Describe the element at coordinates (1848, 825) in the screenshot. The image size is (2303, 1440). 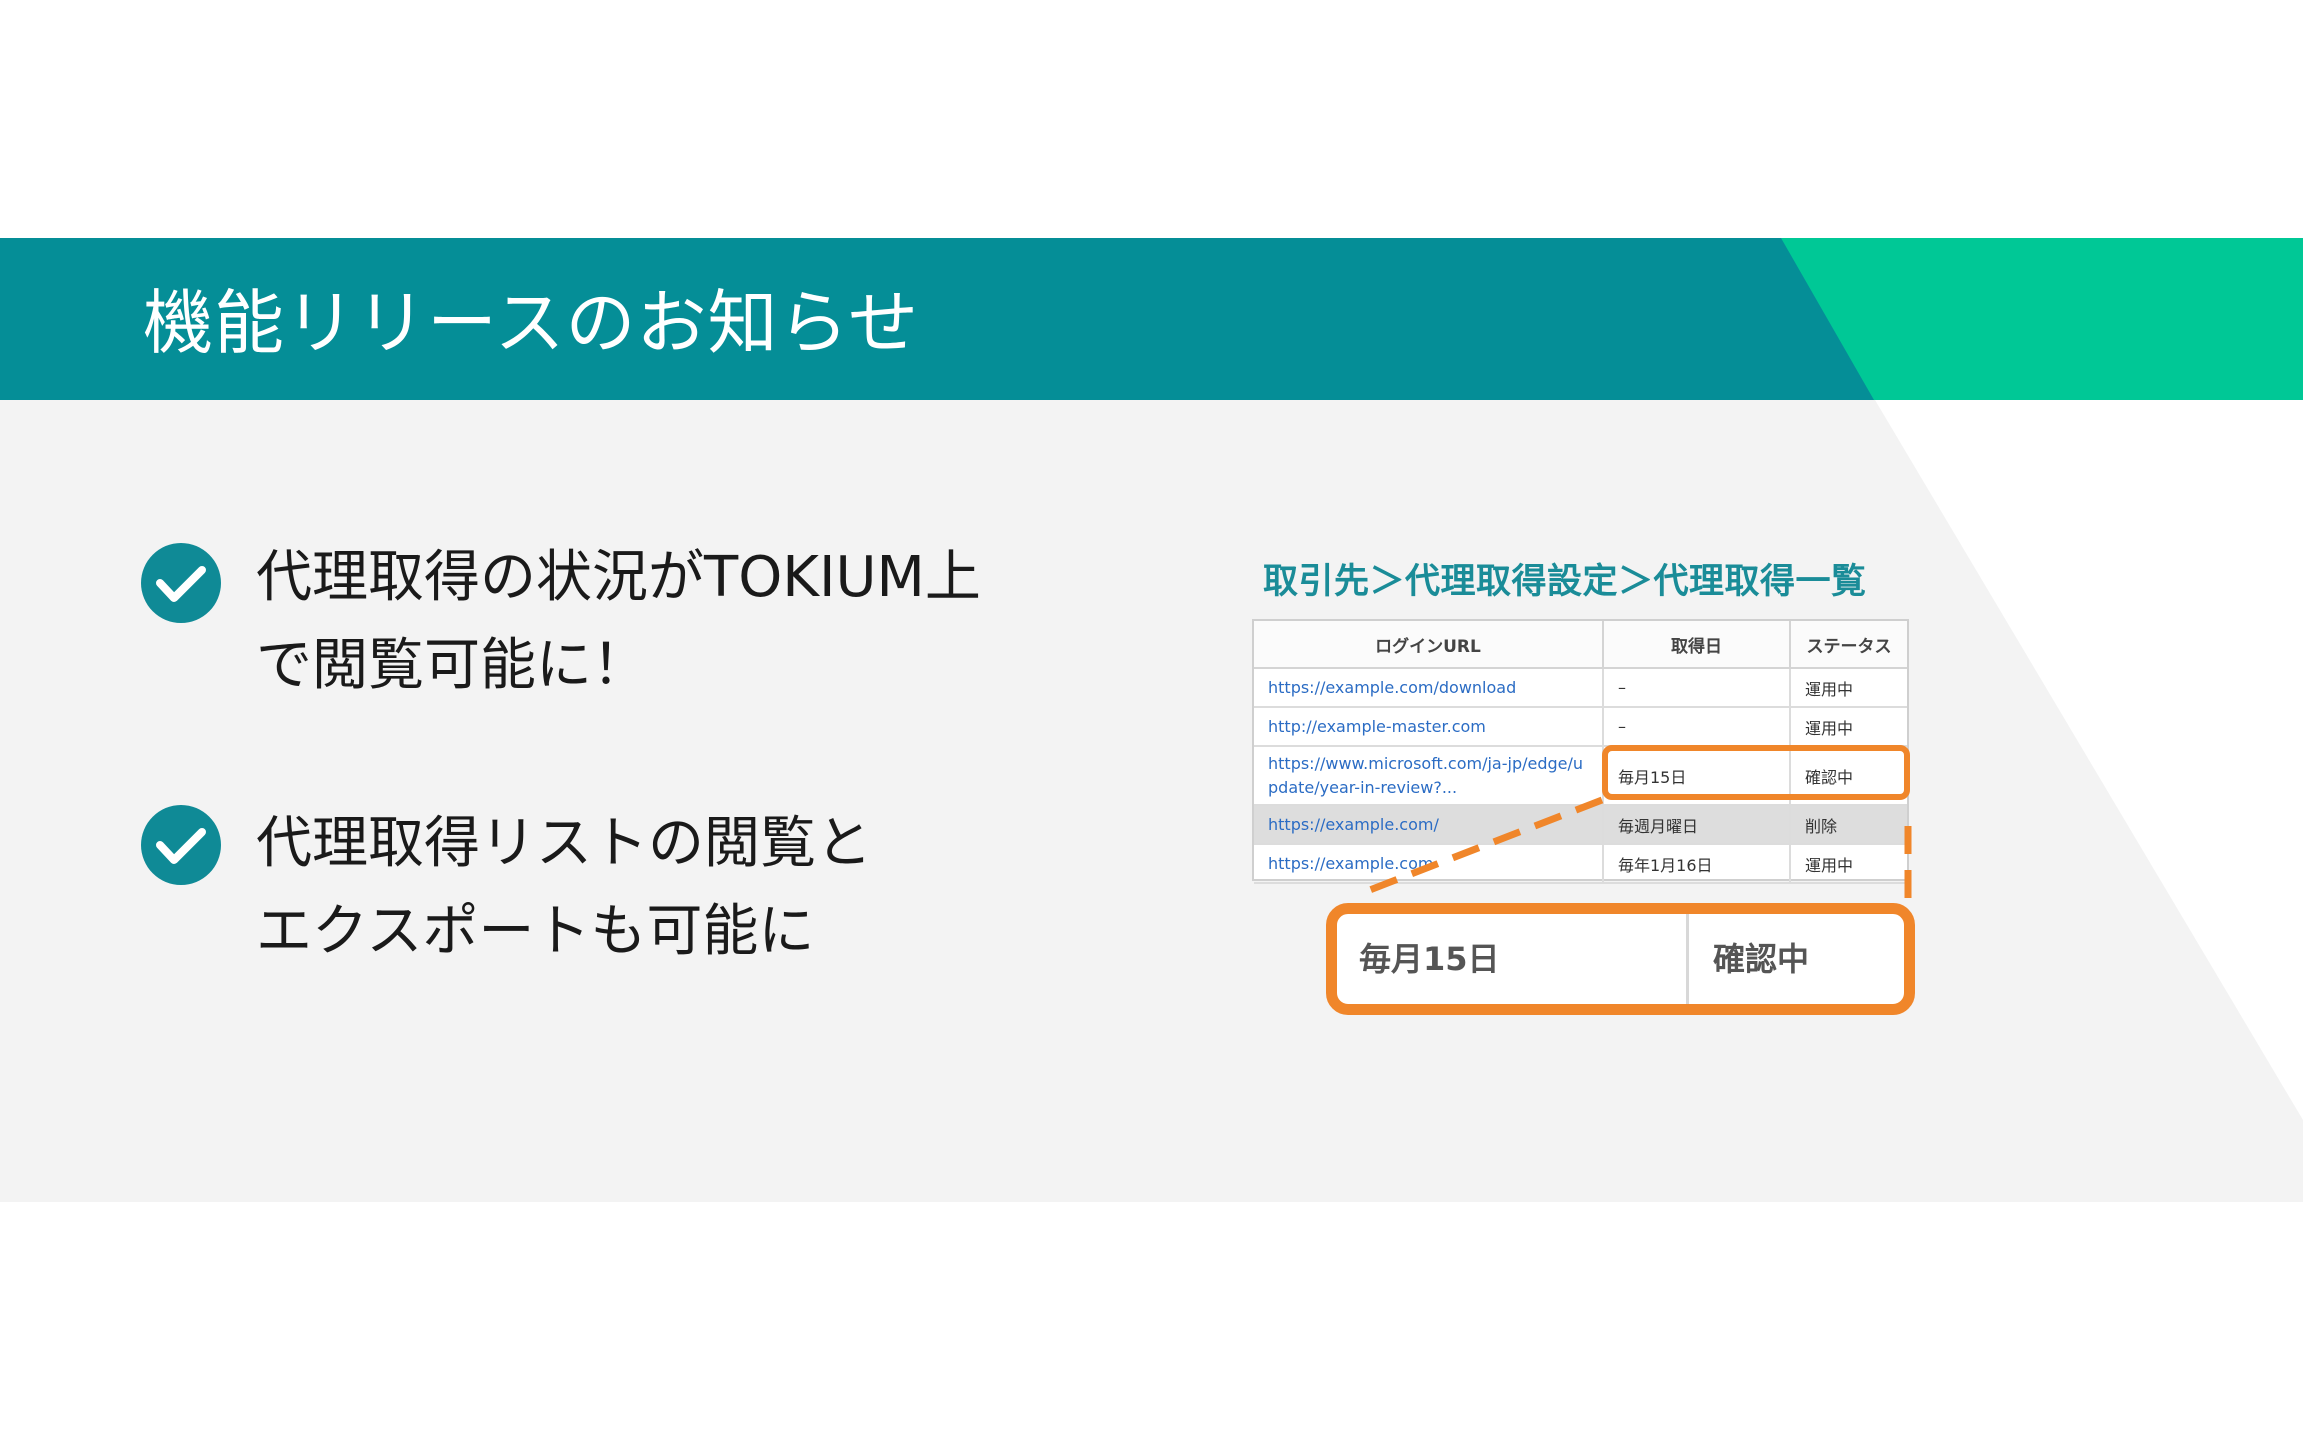
I see `row-status: 削除` at that location.